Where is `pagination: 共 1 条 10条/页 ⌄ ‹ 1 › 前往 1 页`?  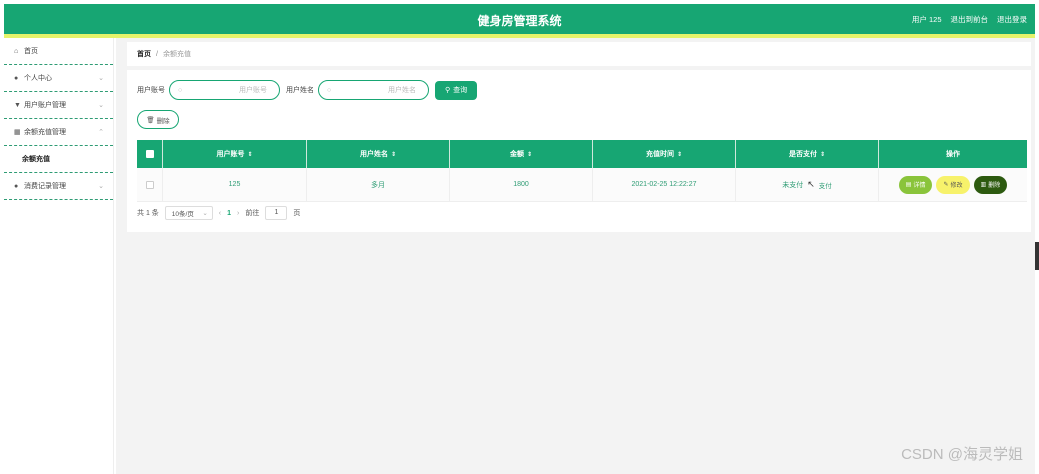 pagination: 共 1 条 10条/页 ⌄ ‹ 1 › 前往 1 页 is located at coordinates (218, 213).